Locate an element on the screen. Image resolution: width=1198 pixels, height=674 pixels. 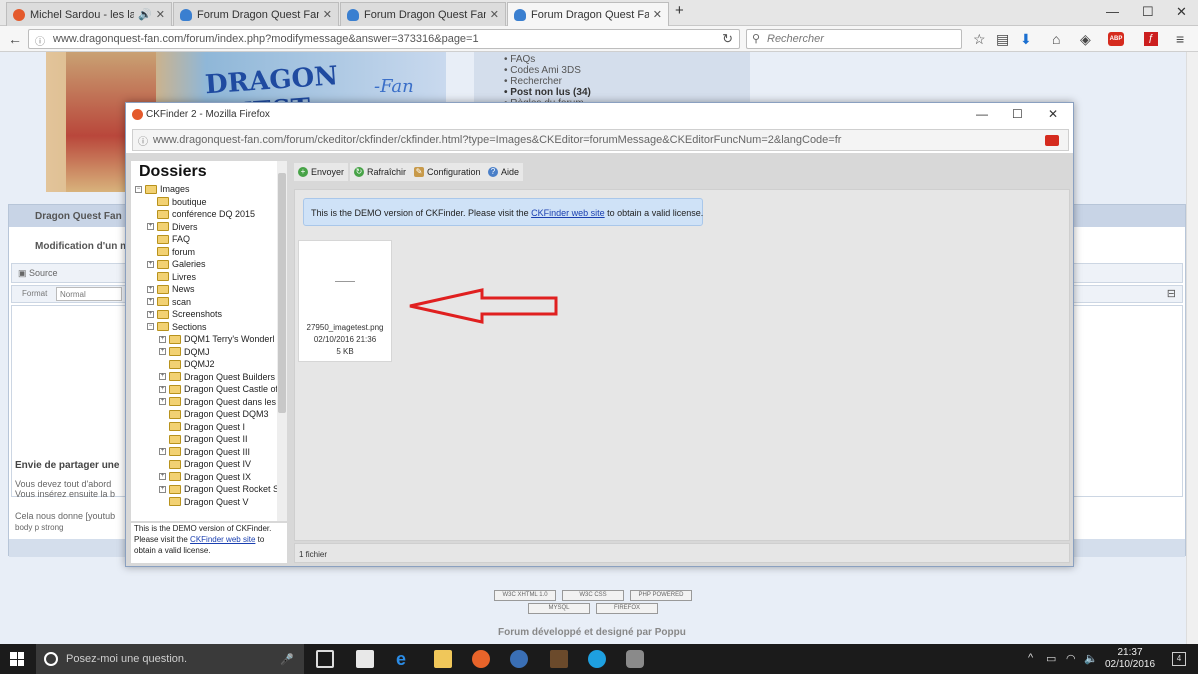
close-window-icon: ✕ is located at coordinates (1181, 12).